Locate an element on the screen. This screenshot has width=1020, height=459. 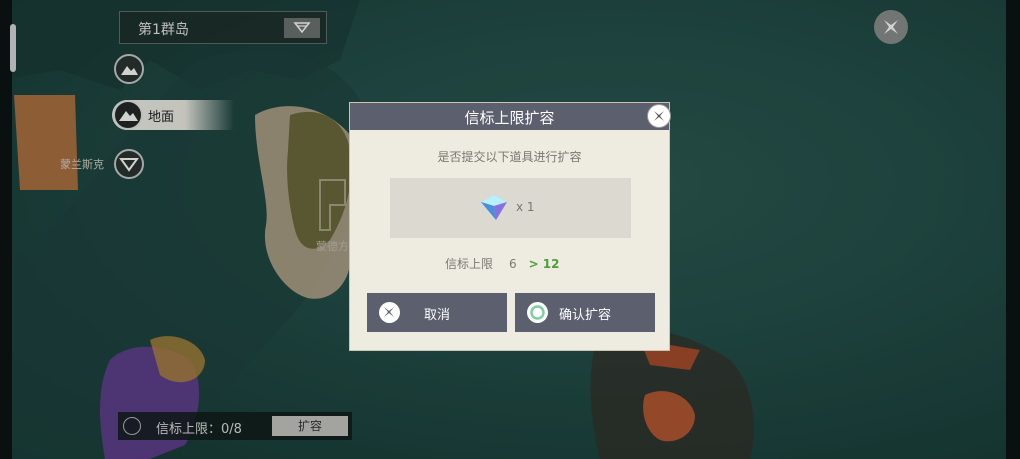
dialog-close-button is located at coordinates (659, 116).